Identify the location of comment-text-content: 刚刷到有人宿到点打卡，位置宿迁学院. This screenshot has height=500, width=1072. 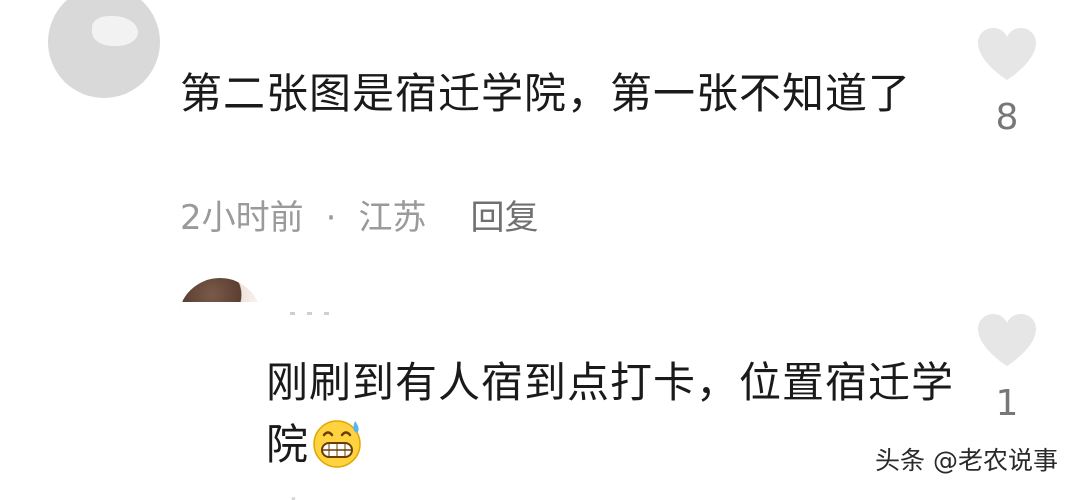
(610, 413).